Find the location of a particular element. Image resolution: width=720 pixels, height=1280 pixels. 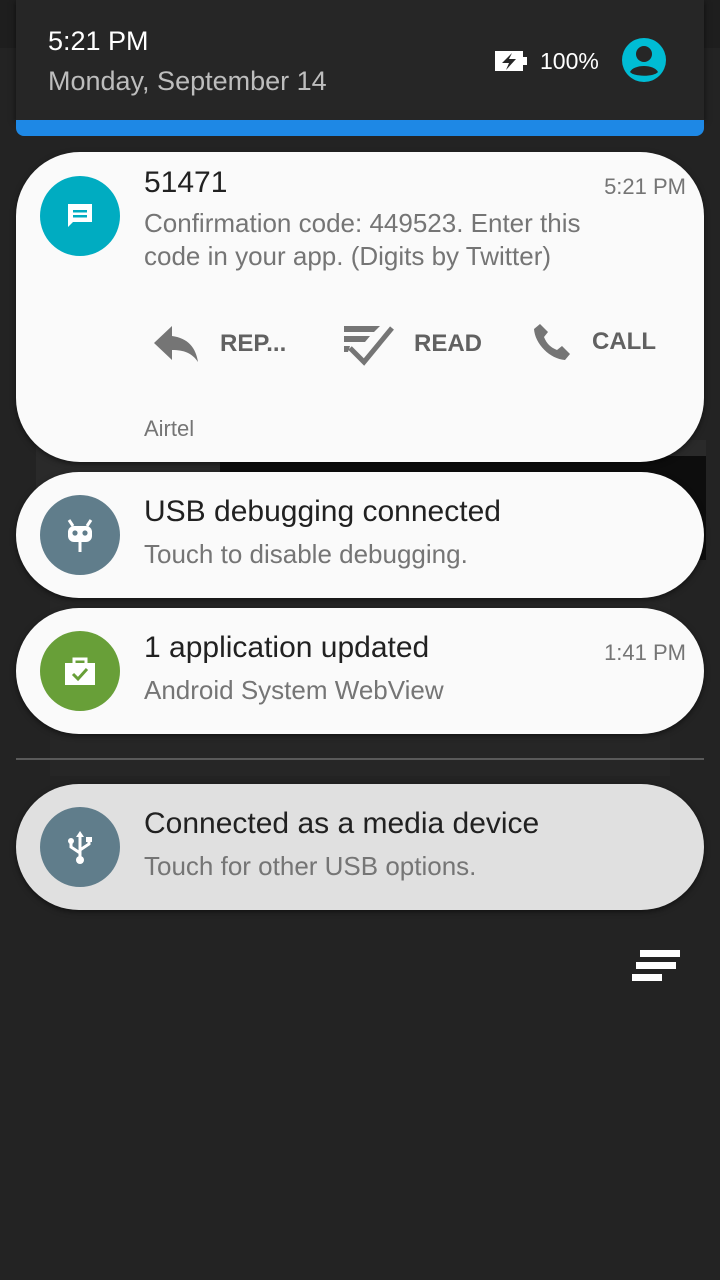

read-label: READ is located at coordinates (448, 343).